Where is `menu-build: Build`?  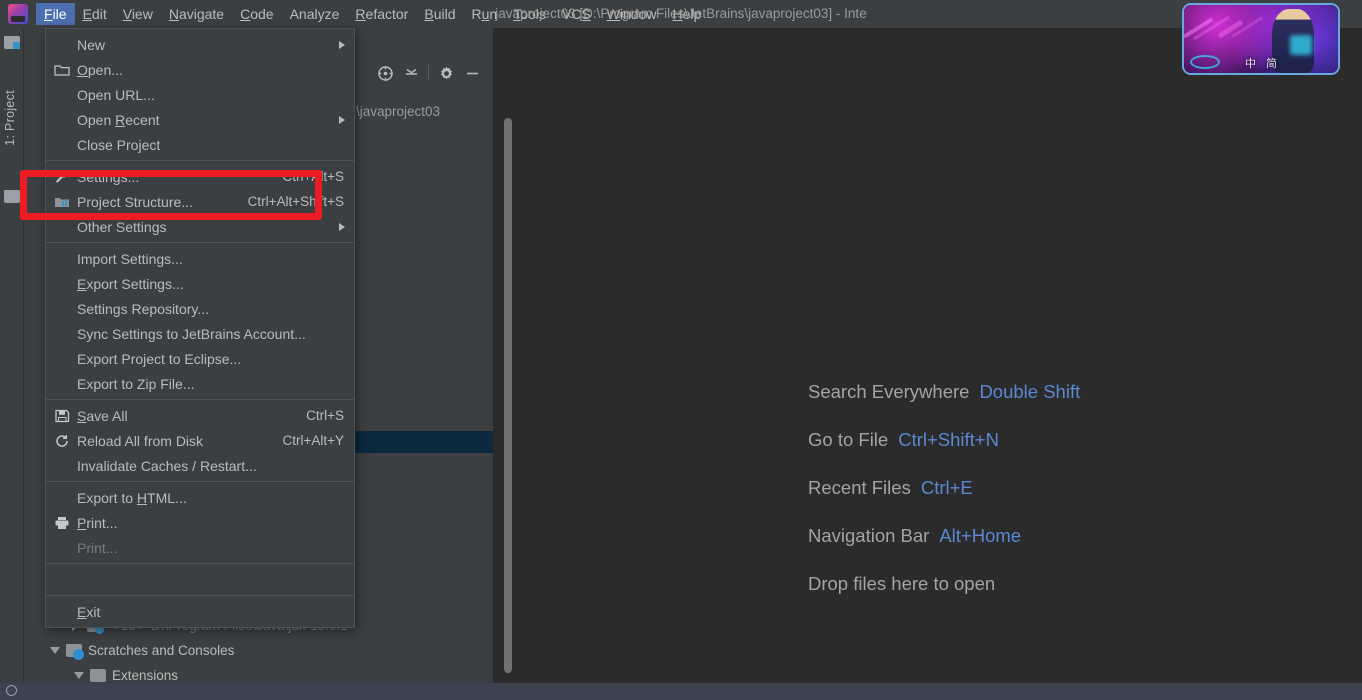
menu-build: Build is located at coordinates (439, 14).